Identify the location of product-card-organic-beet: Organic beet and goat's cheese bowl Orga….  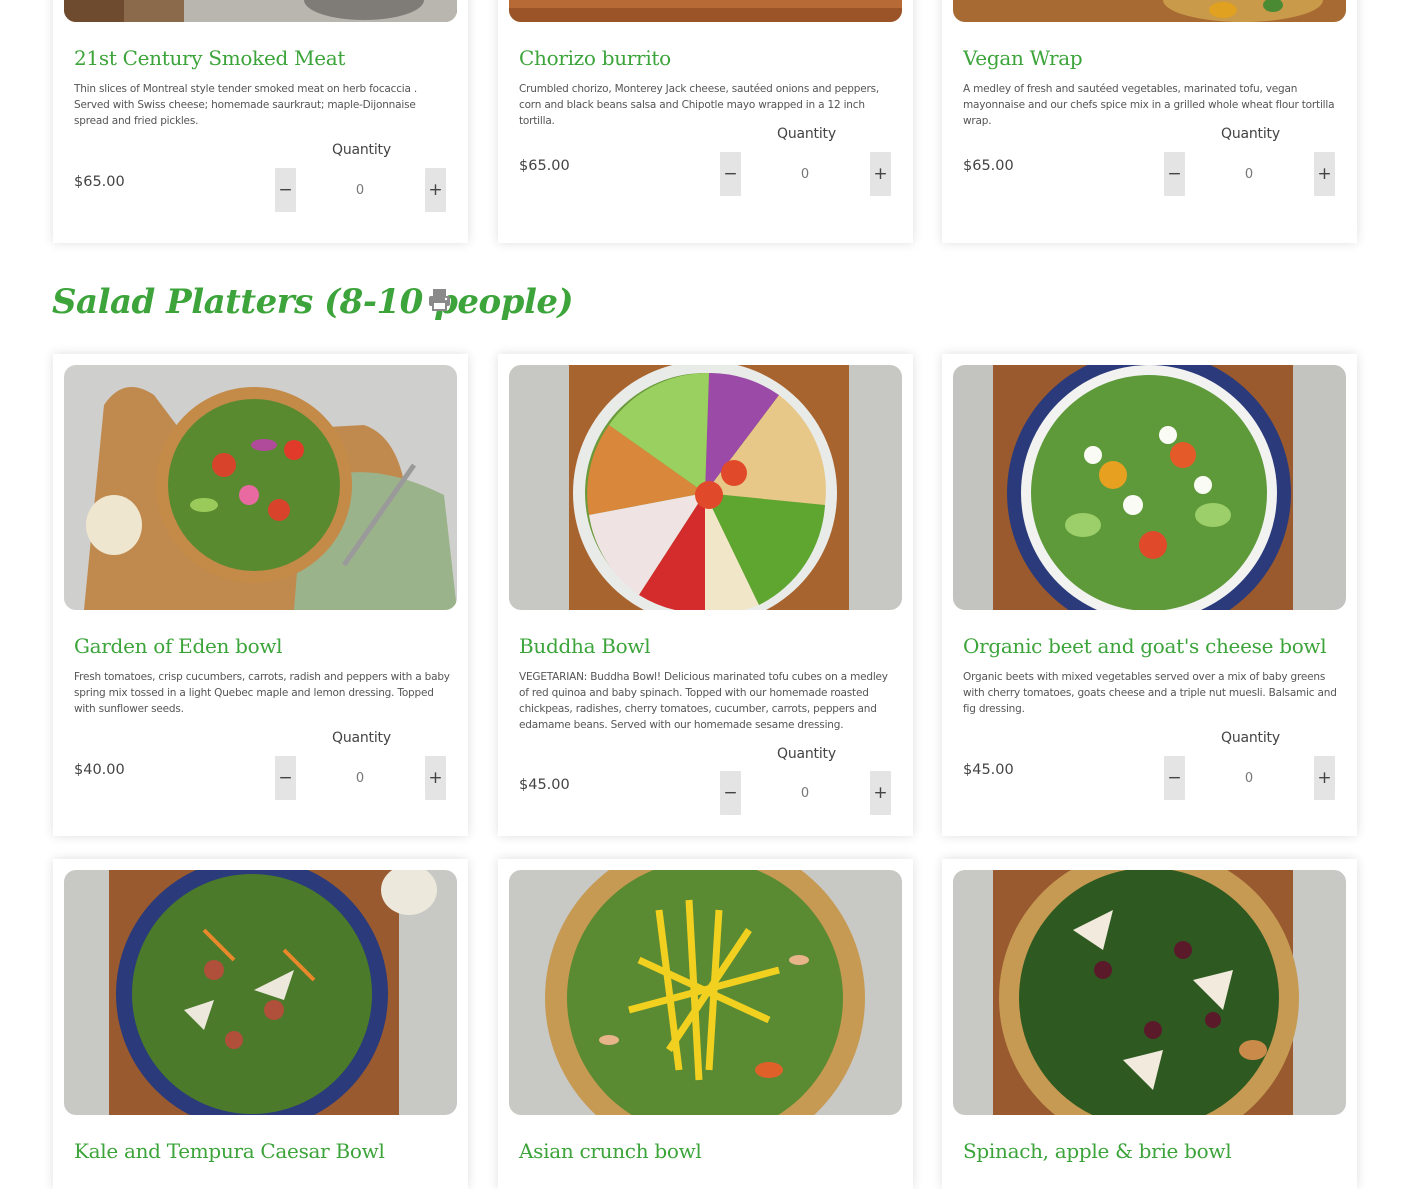
(1149, 595).